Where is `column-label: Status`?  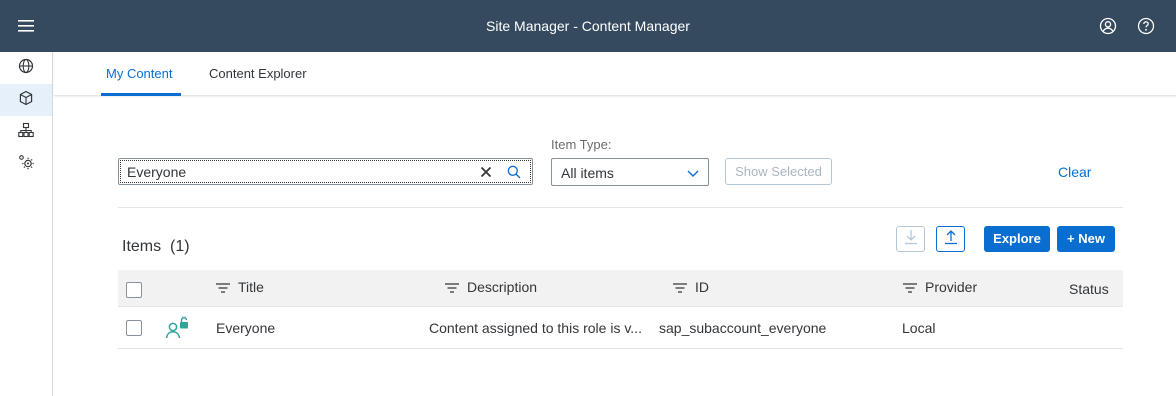
column-label: Status is located at coordinates (1089, 289).